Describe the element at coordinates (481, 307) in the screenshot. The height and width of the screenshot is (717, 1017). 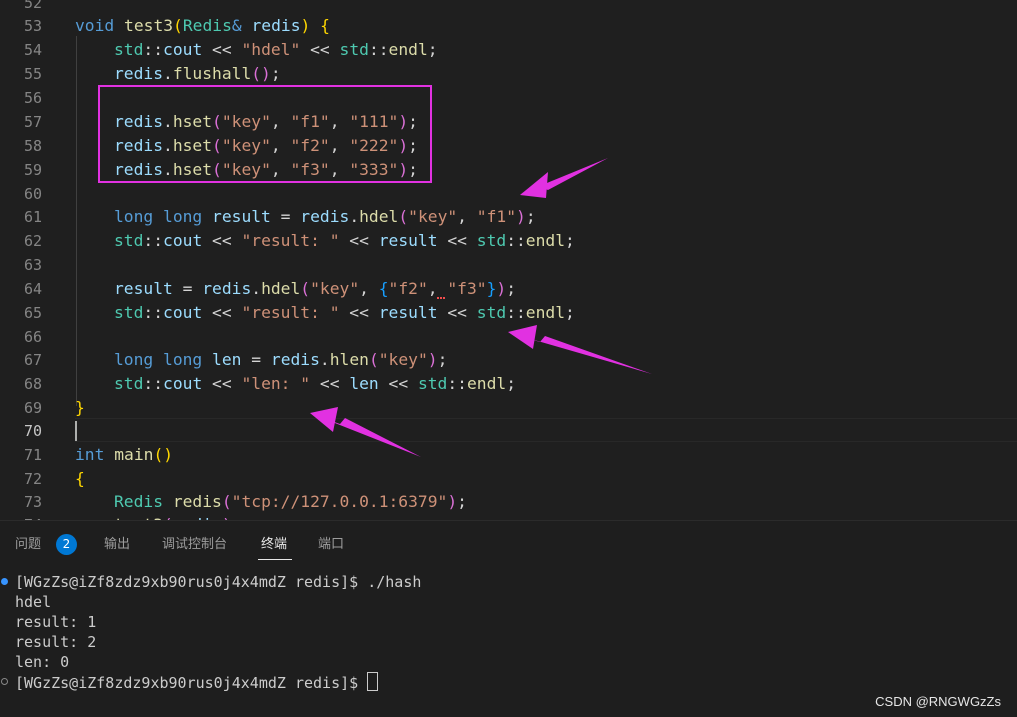
I see `annotation-arrows` at that location.